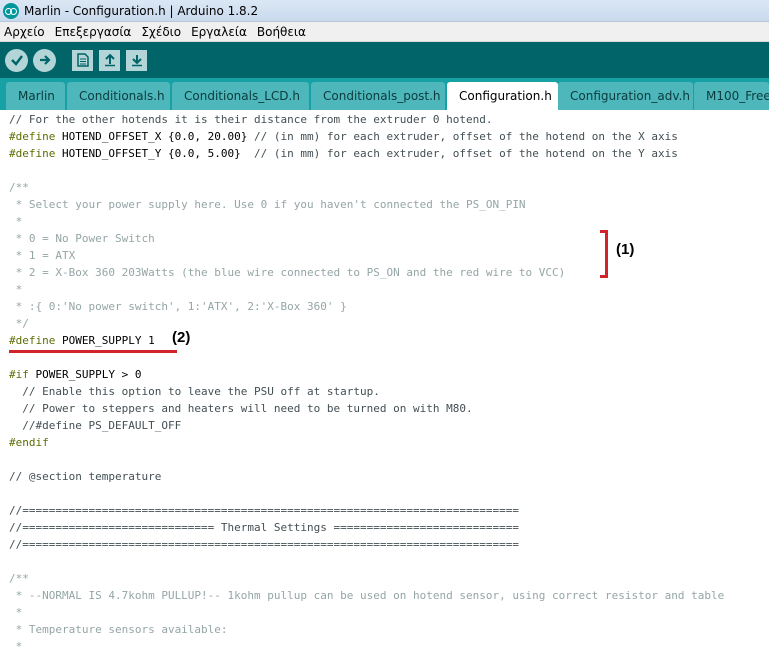  I want to click on arduino-logo-icon, so click(11, 10).